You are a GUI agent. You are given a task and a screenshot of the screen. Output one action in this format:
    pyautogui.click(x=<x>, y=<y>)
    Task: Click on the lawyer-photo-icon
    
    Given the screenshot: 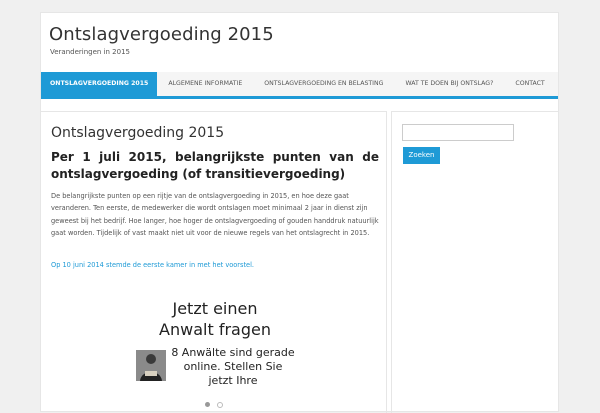 What is the action you would take?
    pyautogui.click(x=151, y=365)
    